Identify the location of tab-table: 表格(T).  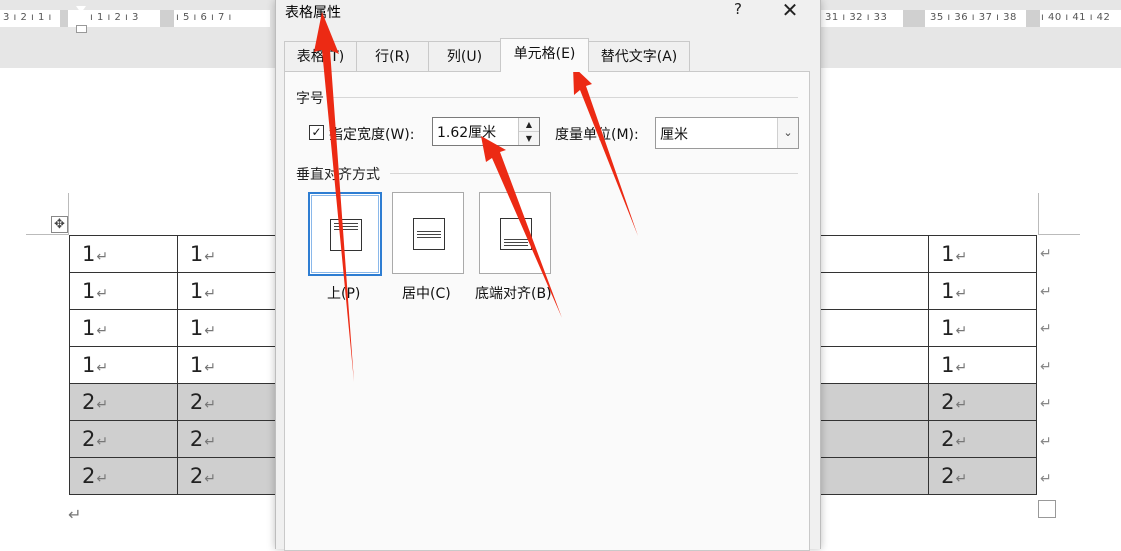
(320, 56).